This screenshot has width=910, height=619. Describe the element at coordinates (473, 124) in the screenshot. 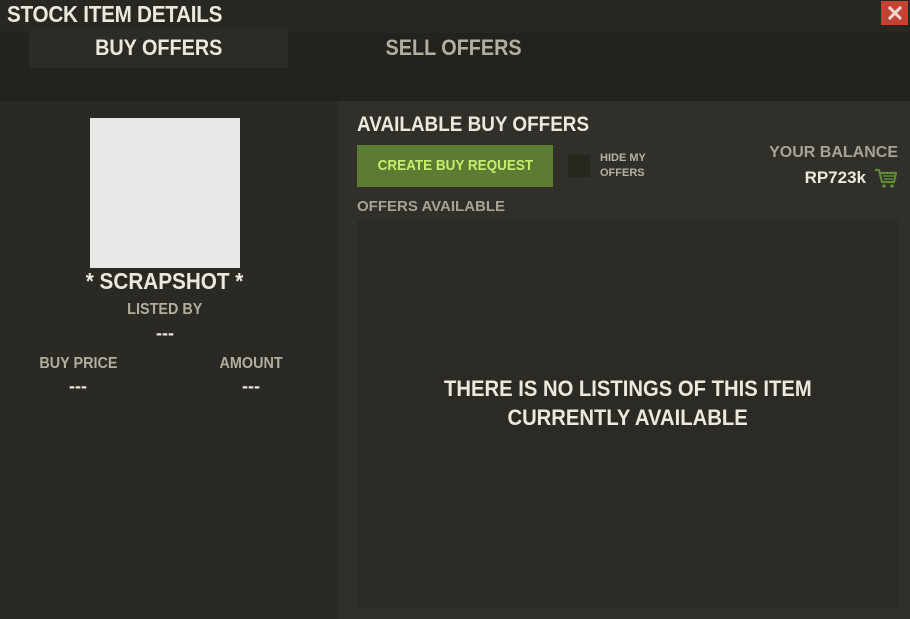

I see `available-buy-offers-title: AVAILABLE BUY OFFERS` at that location.